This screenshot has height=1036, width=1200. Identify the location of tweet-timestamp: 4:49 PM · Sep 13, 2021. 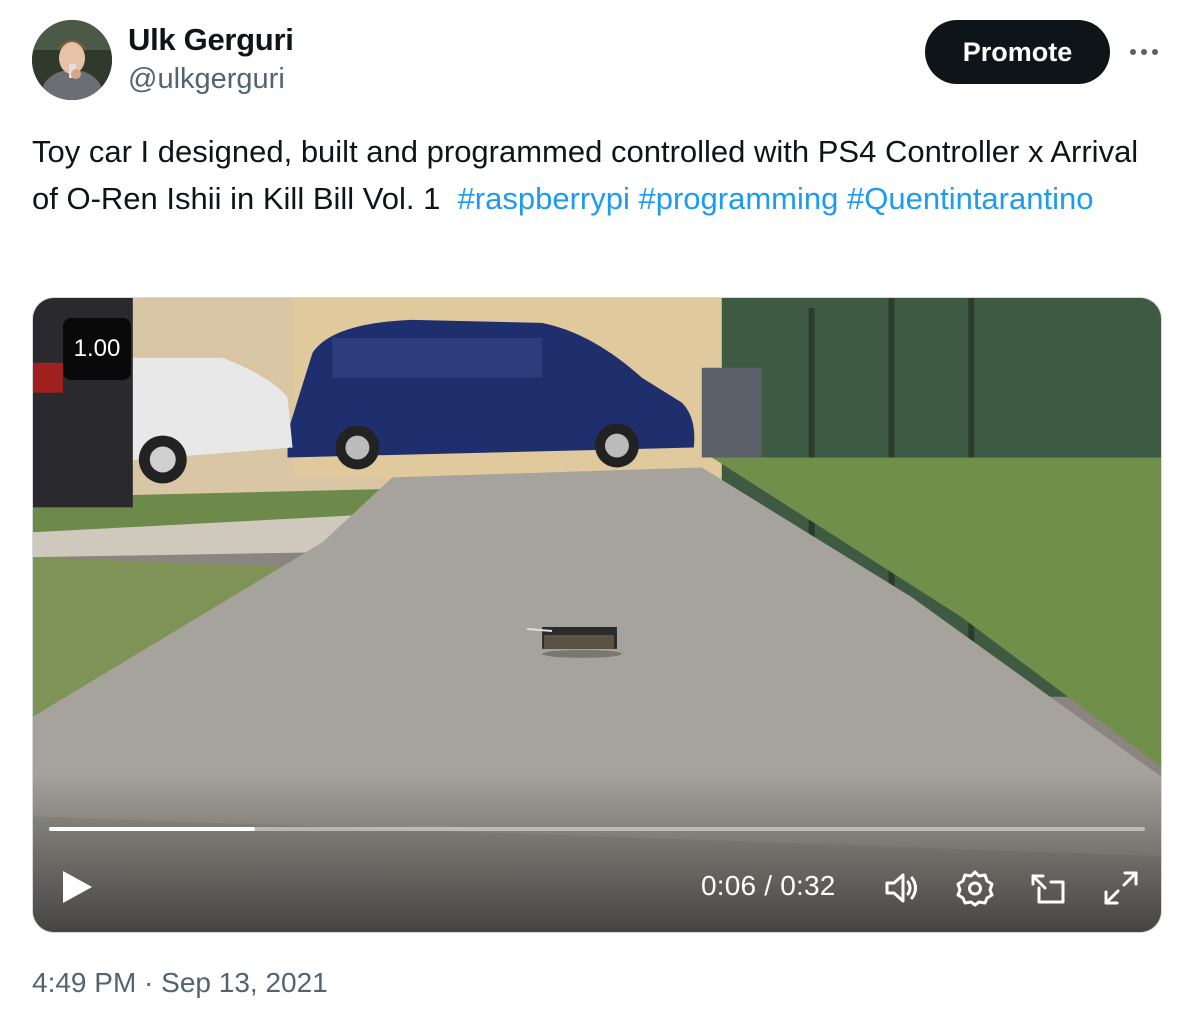
(180, 983).